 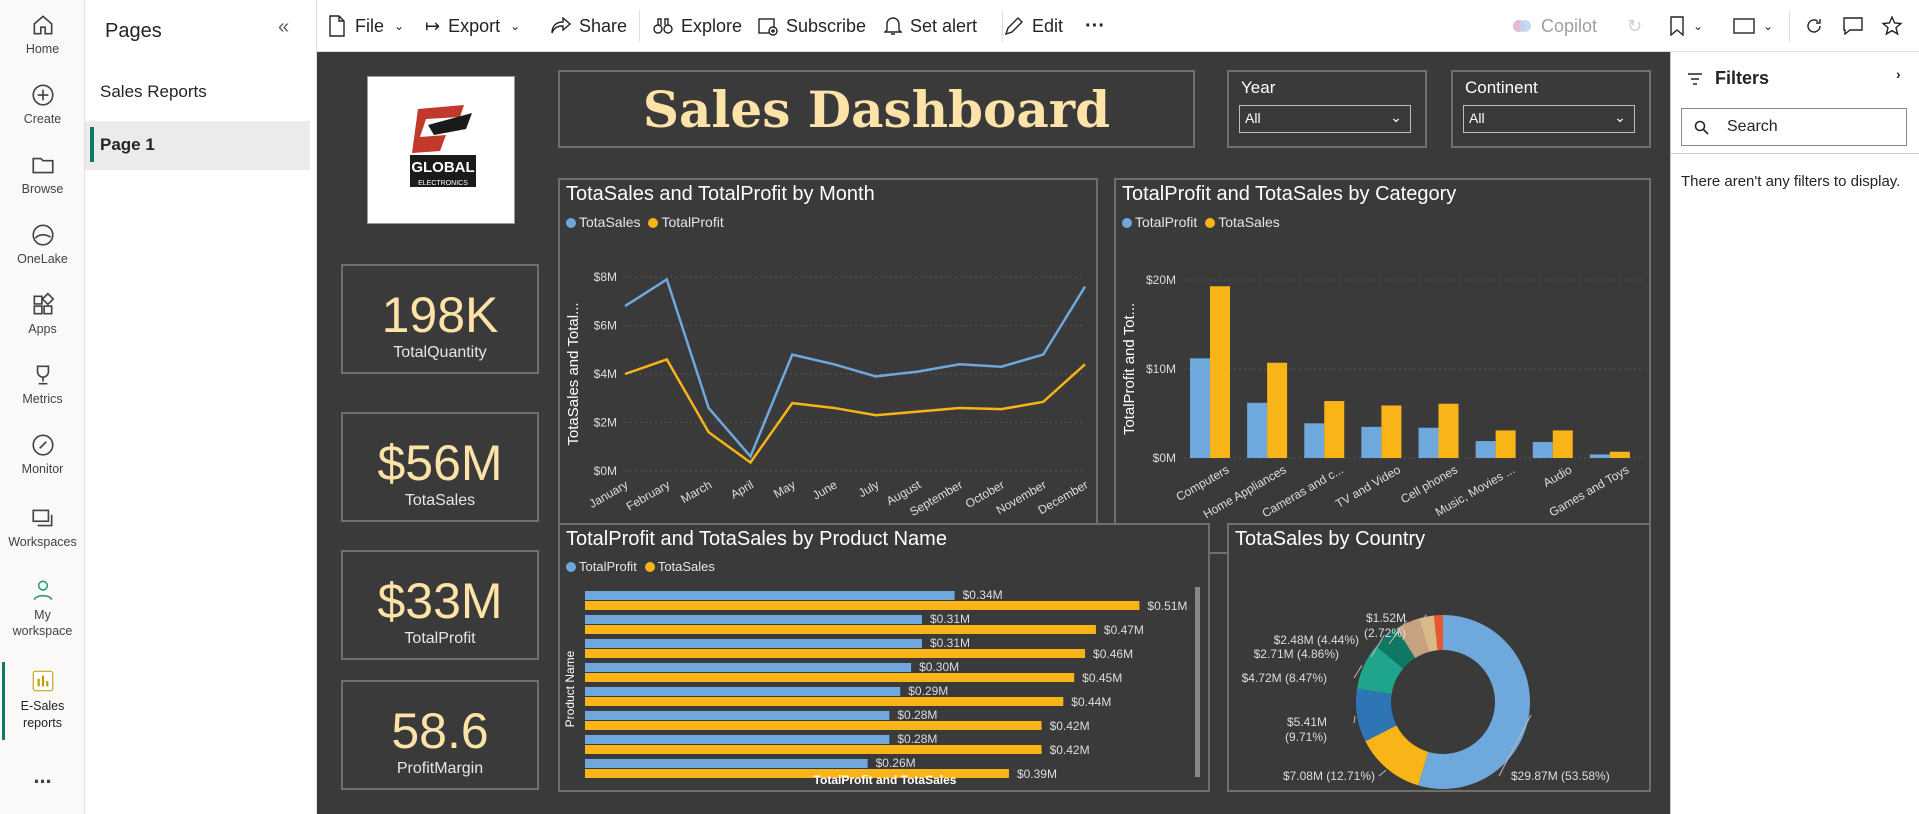 What do you see at coordinates (42, 34) in the screenshot?
I see `rail-home: Home` at bounding box center [42, 34].